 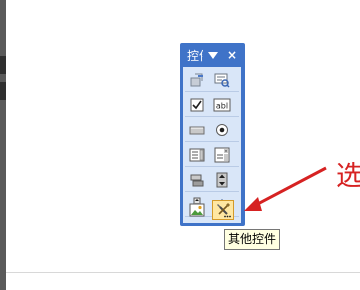 I want to click on annotation-arrow, so click(x=285, y=188).